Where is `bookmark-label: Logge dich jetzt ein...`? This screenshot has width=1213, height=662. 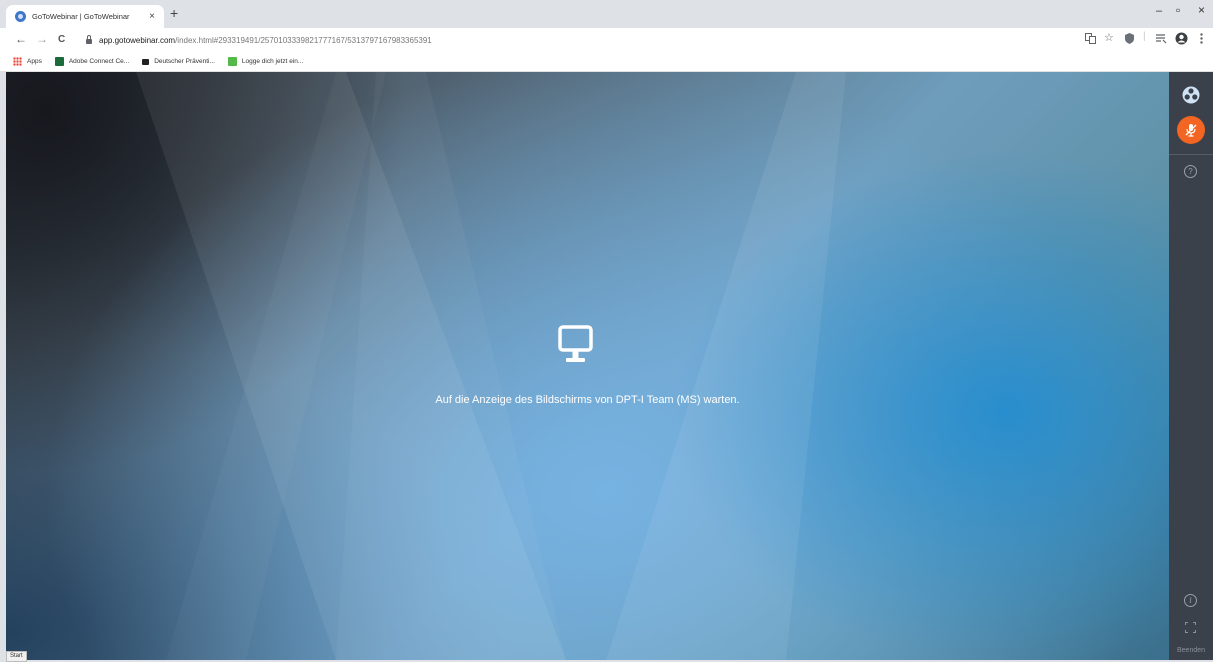
bookmark-label: Logge dich jetzt ein... is located at coordinates (272, 61).